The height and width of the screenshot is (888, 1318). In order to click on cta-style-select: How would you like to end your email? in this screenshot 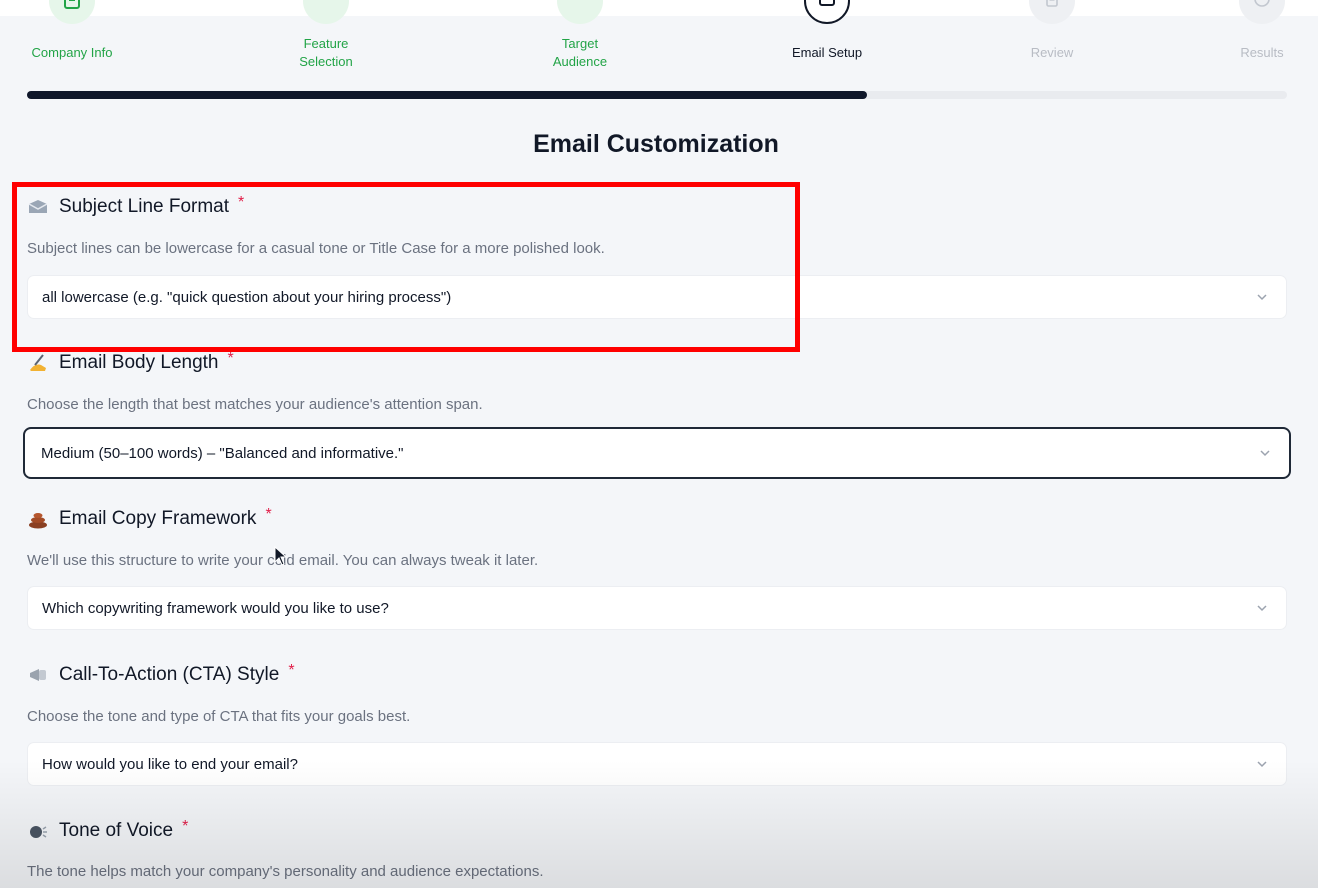, I will do `click(657, 764)`.